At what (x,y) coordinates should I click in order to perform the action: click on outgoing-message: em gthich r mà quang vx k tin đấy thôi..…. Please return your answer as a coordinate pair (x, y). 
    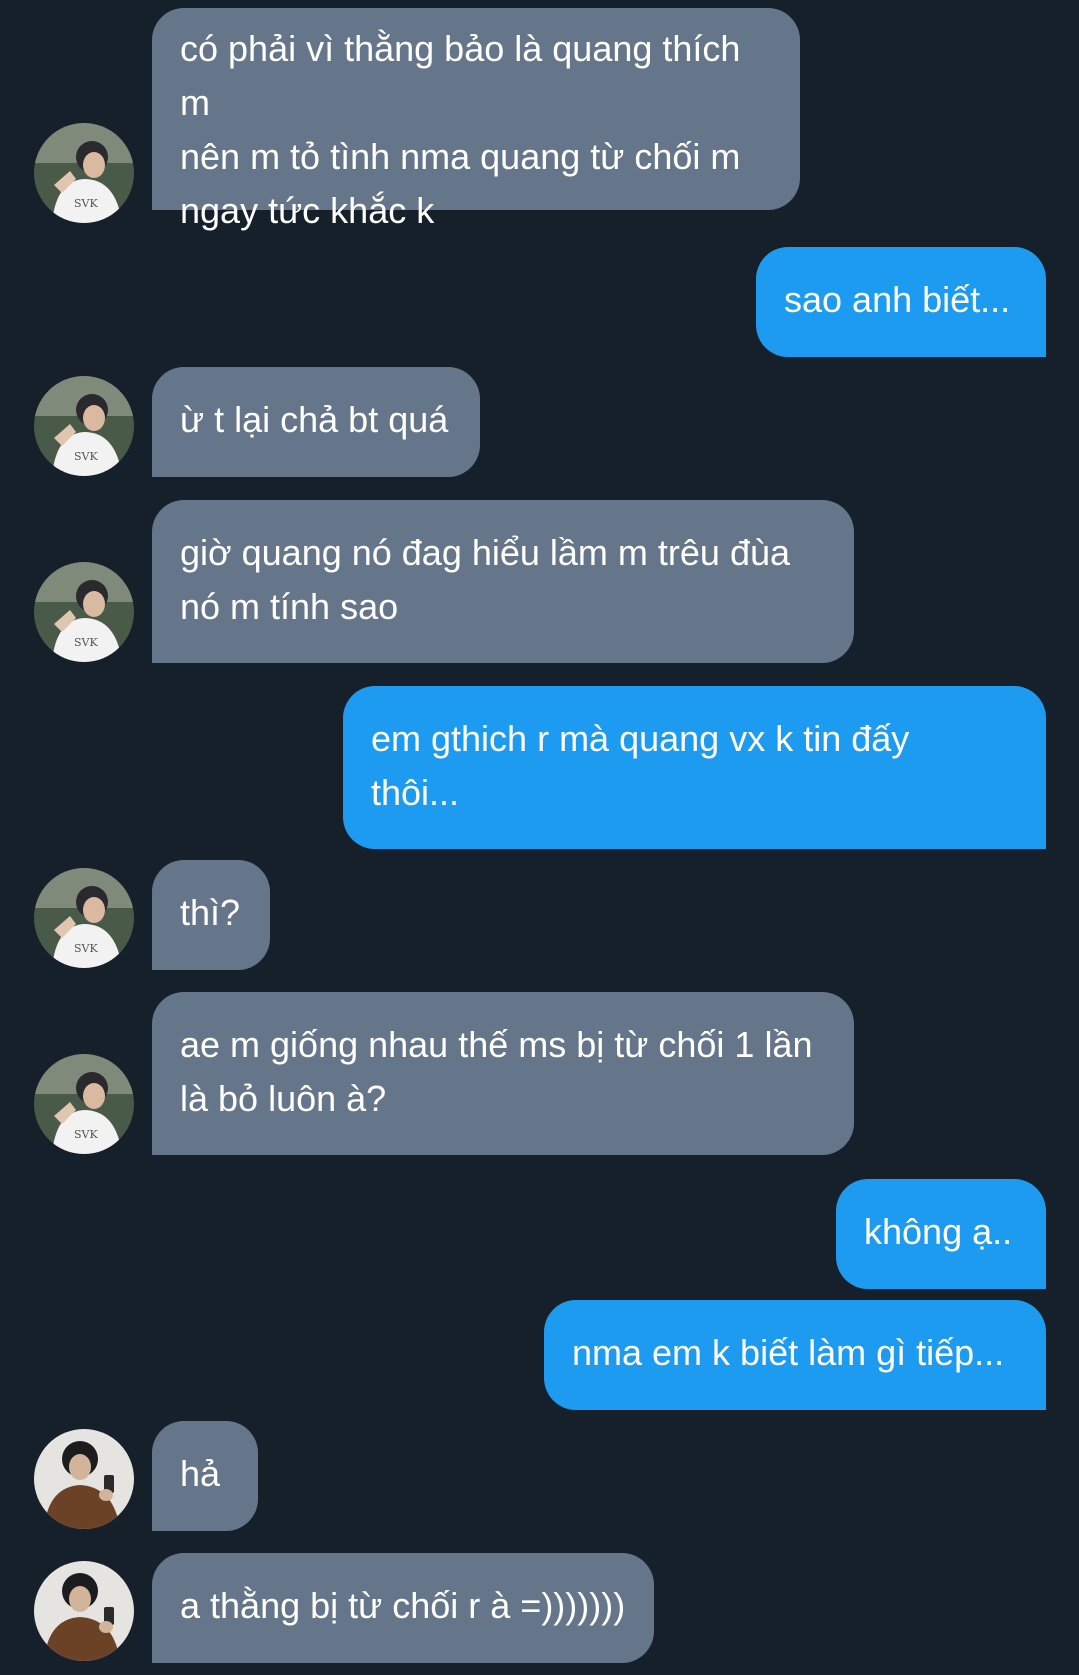
    Looking at the image, I should click on (694, 767).